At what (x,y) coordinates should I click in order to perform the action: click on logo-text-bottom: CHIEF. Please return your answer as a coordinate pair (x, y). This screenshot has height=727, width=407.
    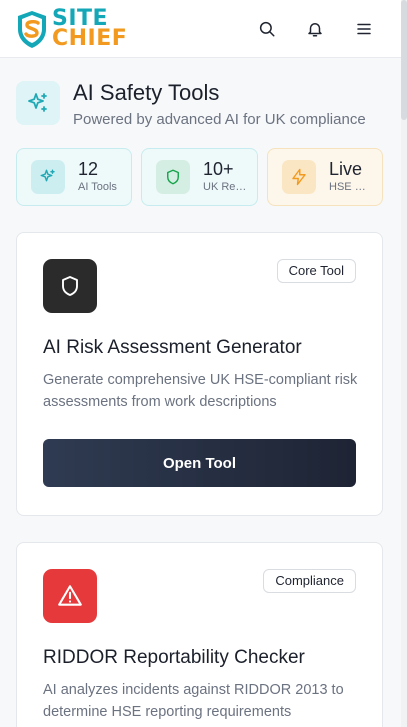
    Looking at the image, I should click on (90, 38).